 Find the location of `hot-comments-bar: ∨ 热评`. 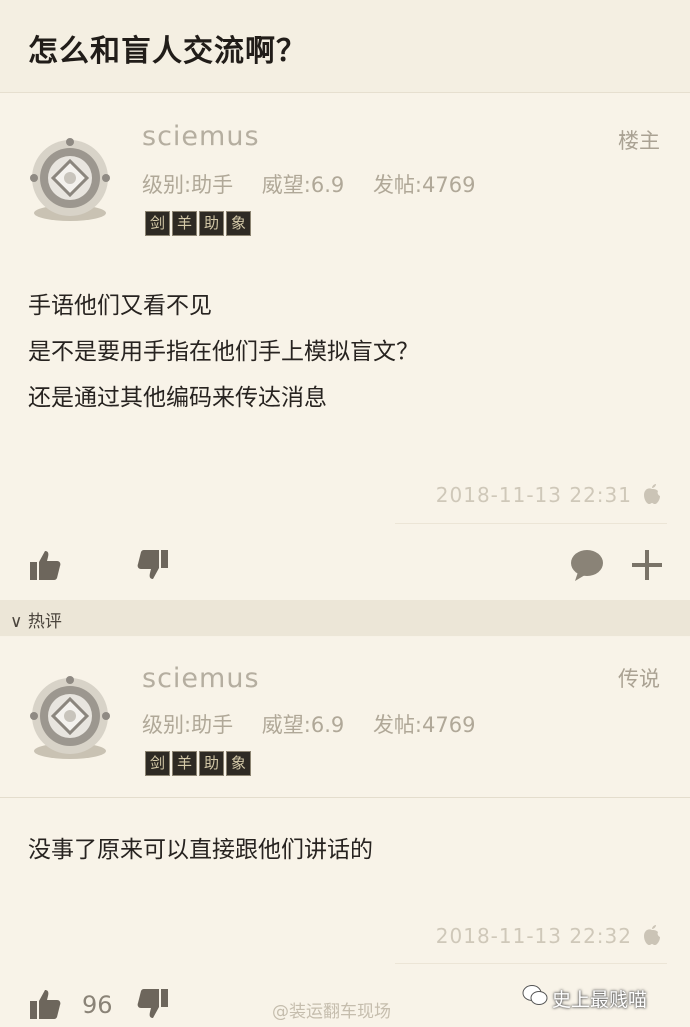

hot-comments-bar: ∨ 热评 is located at coordinates (345, 618).